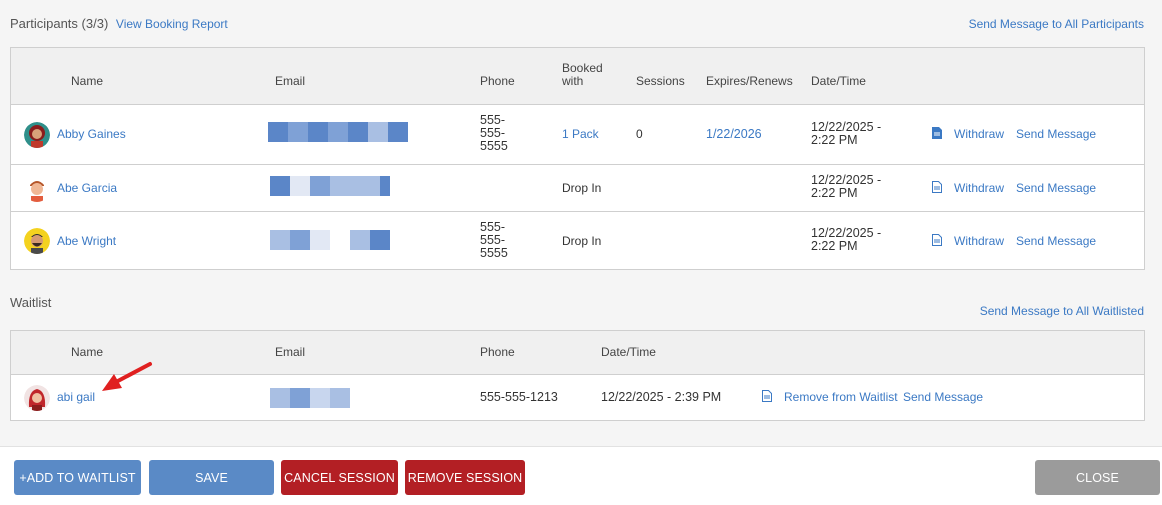  Describe the element at coordinates (573, 81) in the screenshot. I see `col-booked-with-line2: with` at that location.